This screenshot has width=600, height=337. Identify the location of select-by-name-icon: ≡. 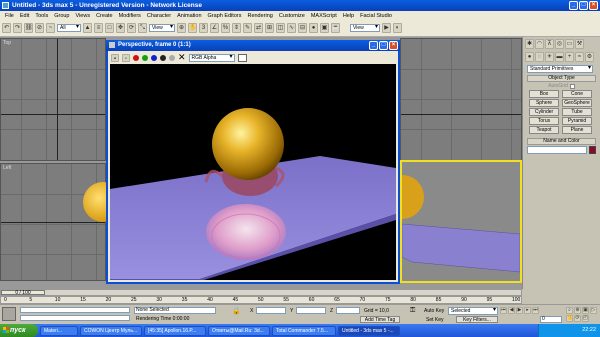
(98, 28).